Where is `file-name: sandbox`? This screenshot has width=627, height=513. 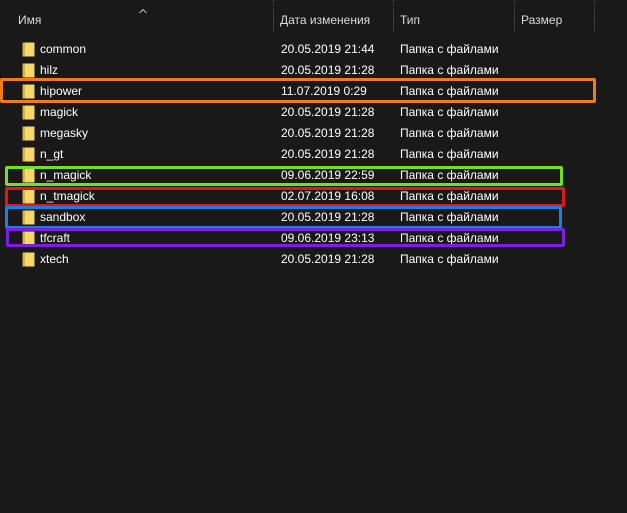 file-name: sandbox is located at coordinates (63, 217).